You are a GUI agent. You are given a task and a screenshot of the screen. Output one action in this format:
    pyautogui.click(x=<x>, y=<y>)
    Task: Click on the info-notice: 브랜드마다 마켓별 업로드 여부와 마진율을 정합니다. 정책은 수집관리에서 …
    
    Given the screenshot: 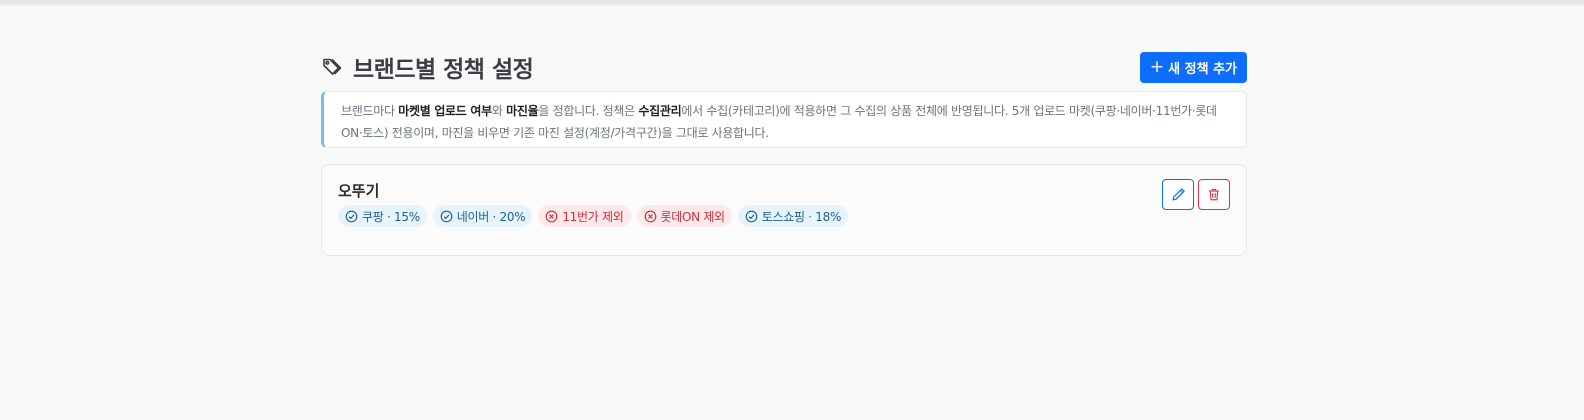 What is the action you would take?
    pyautogui.click(x=784, y=119)
    